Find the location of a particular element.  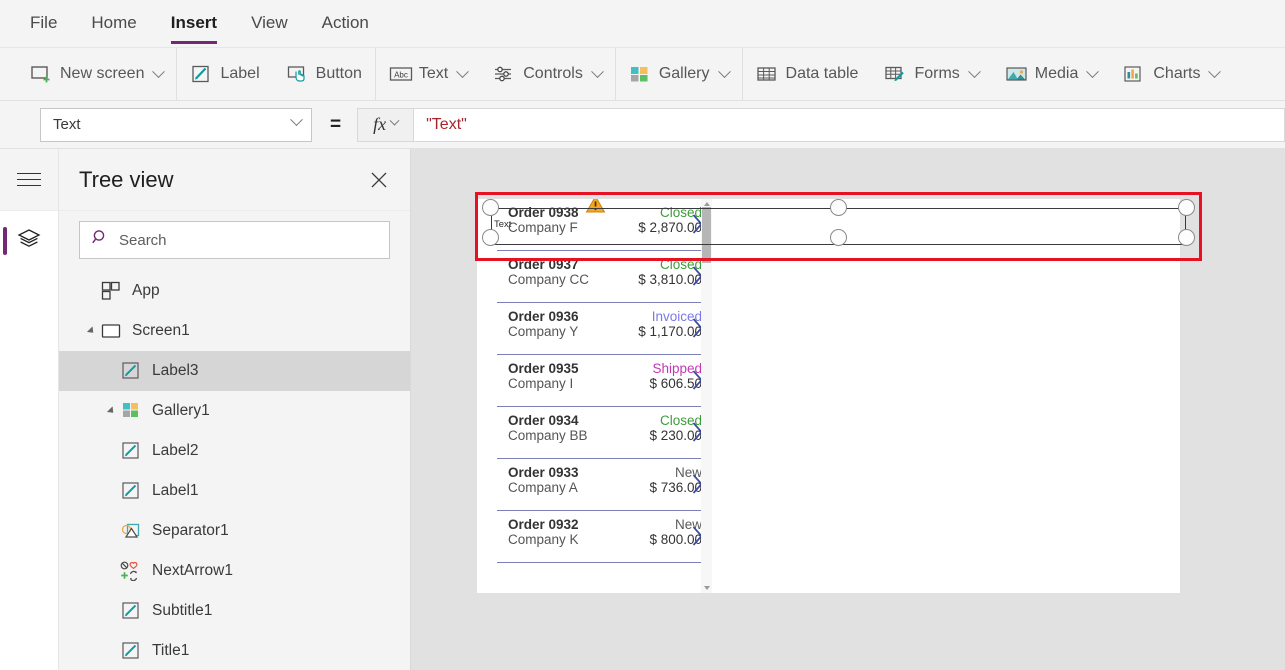

menu-item-action: Action is located at coordinates (345, 24).